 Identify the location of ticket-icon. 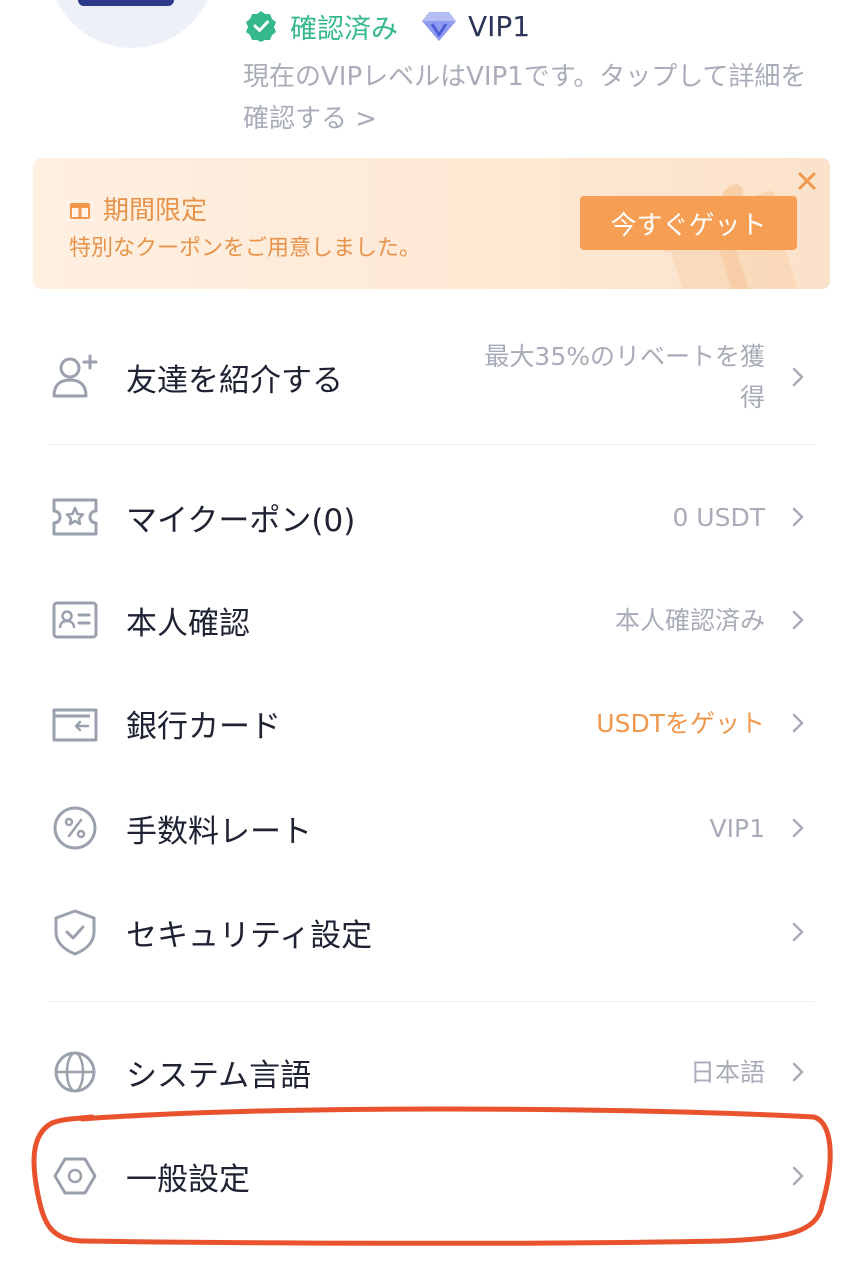
(75, 517).